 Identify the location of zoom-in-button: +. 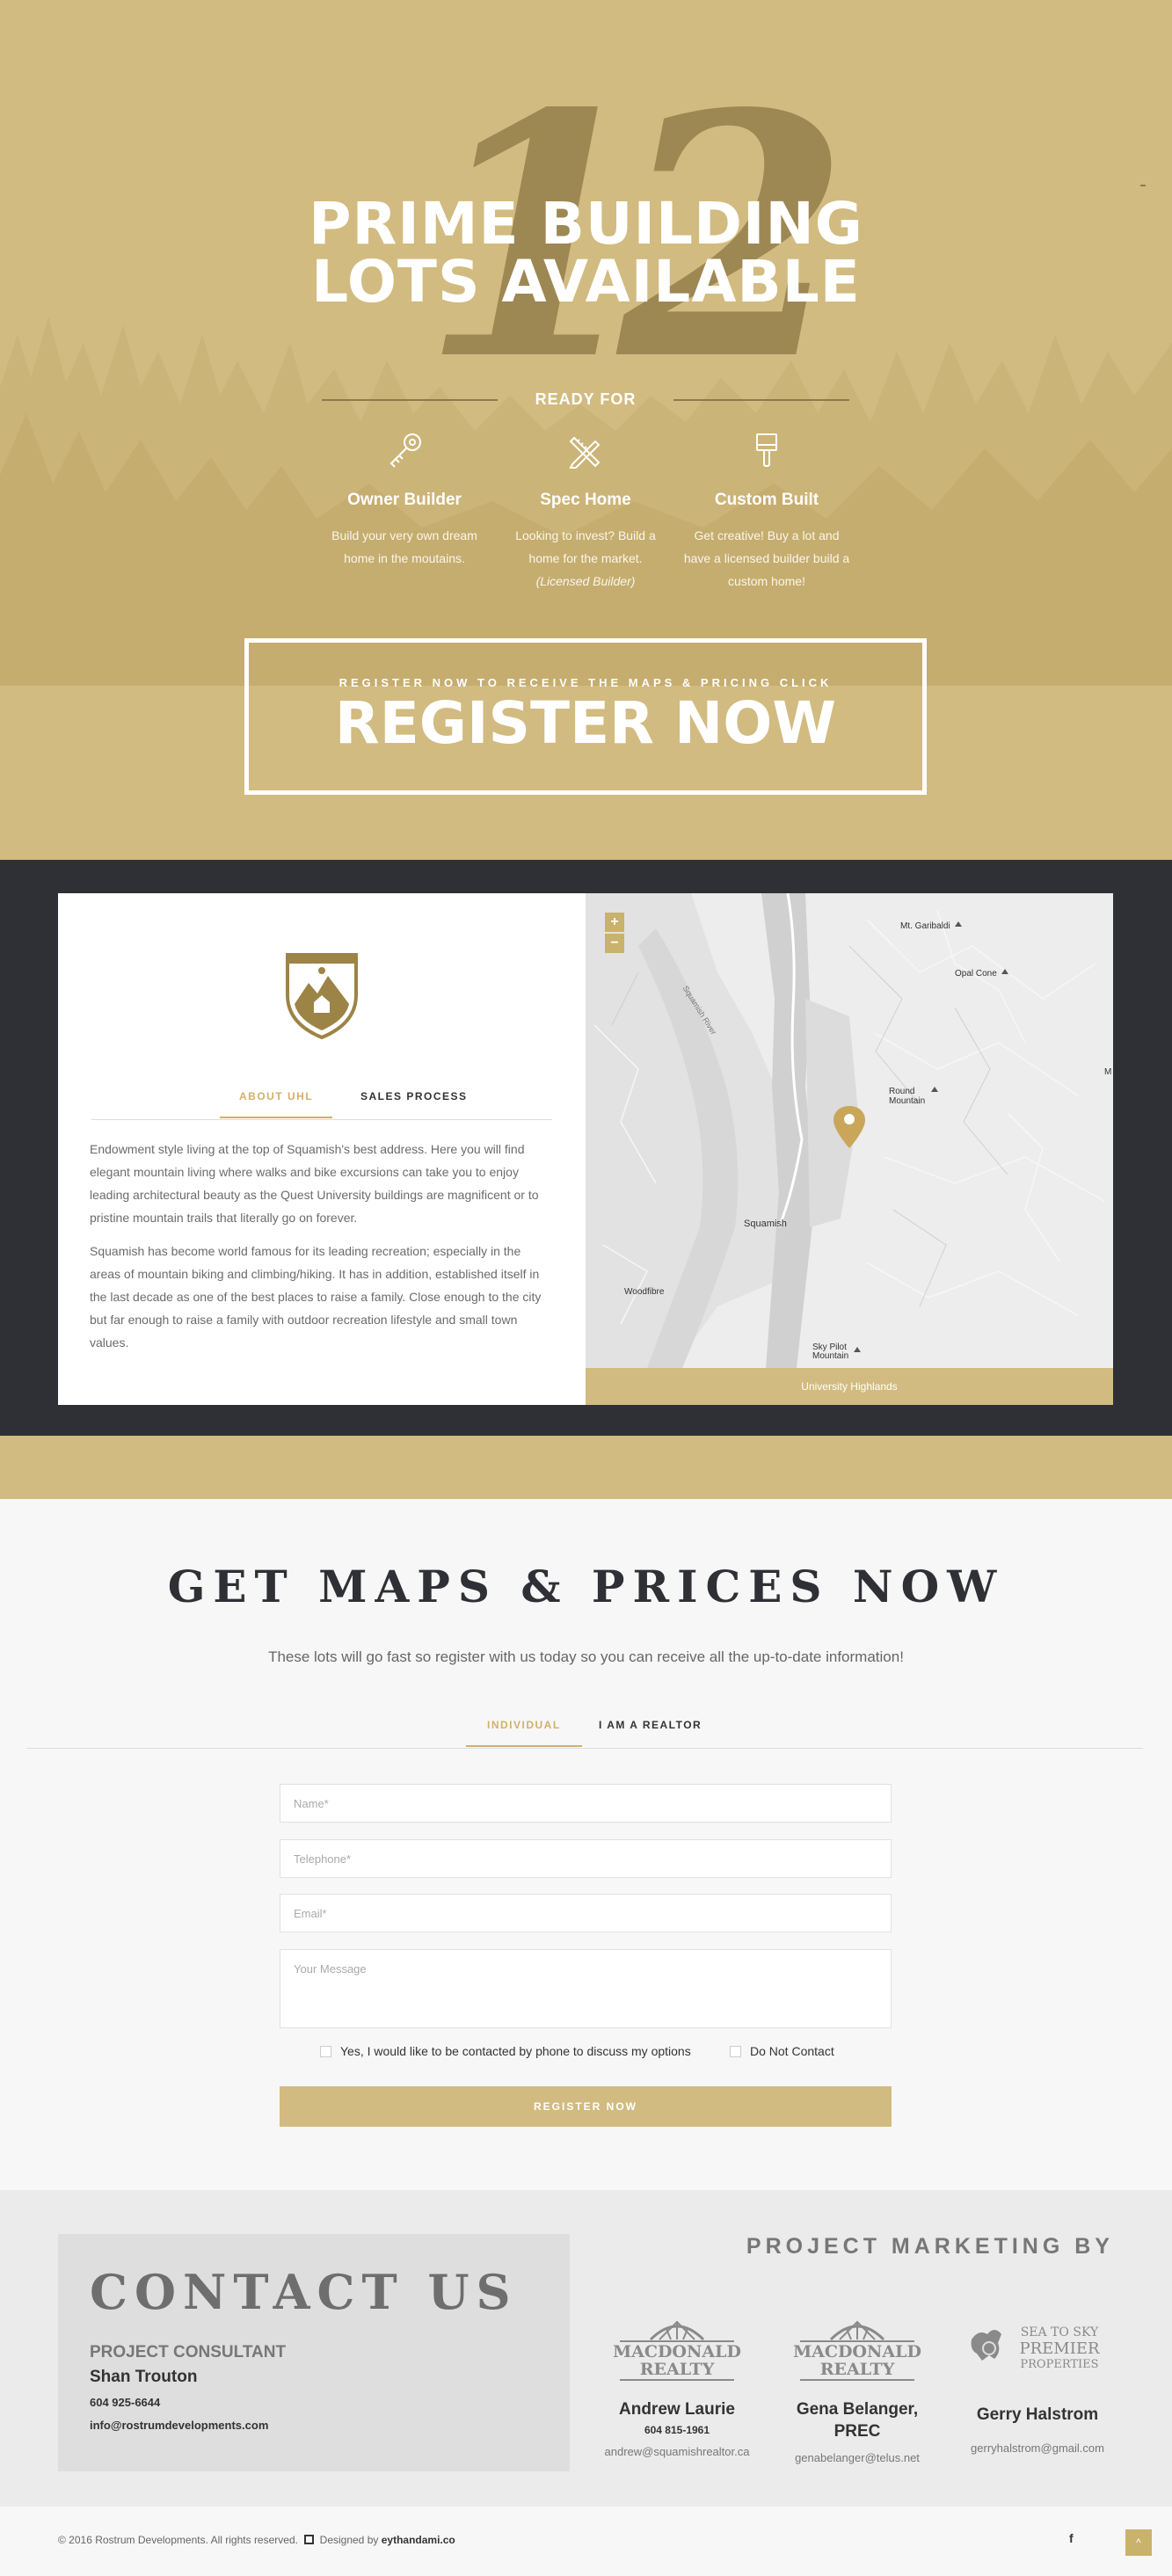
(615, 922).